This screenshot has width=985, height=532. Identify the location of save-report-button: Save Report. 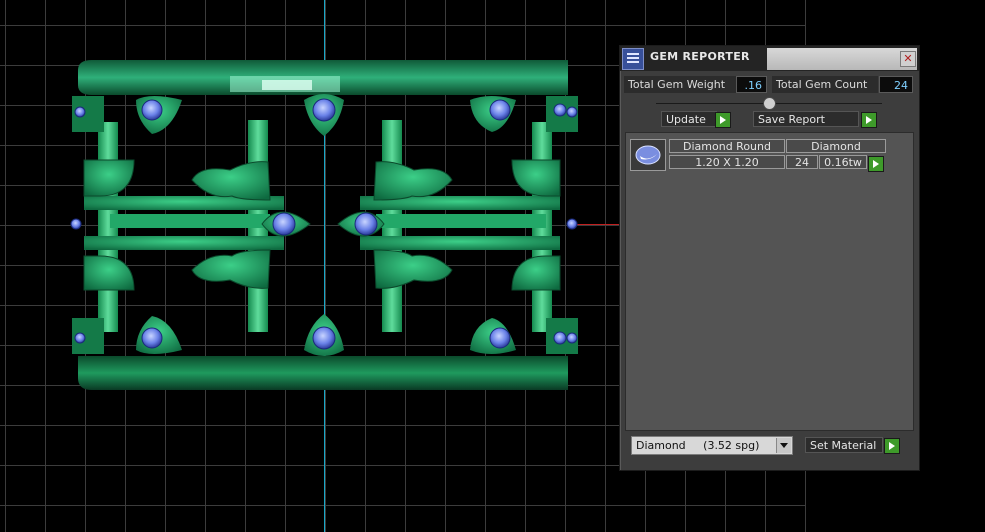
(806, 119).